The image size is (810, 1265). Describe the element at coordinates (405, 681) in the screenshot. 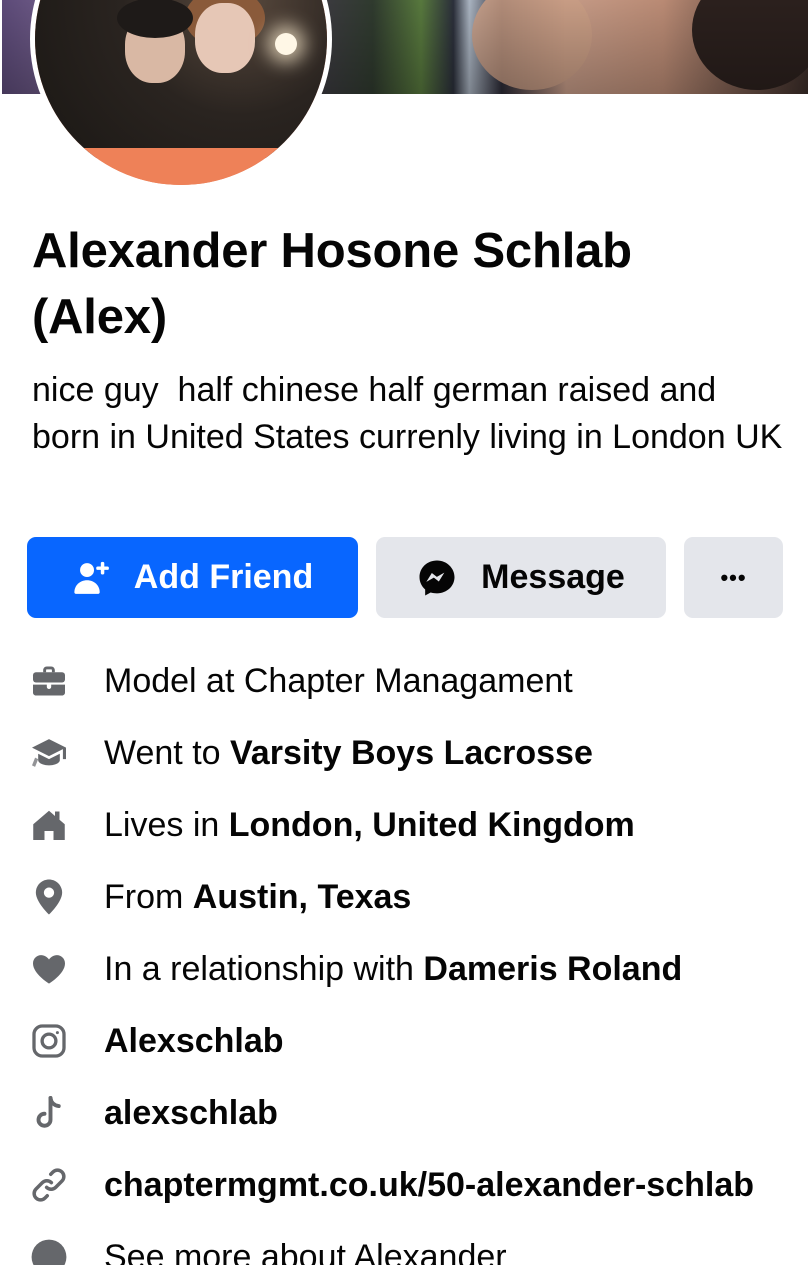

I see `detail-work: Model at Chapter Managament` at that location.